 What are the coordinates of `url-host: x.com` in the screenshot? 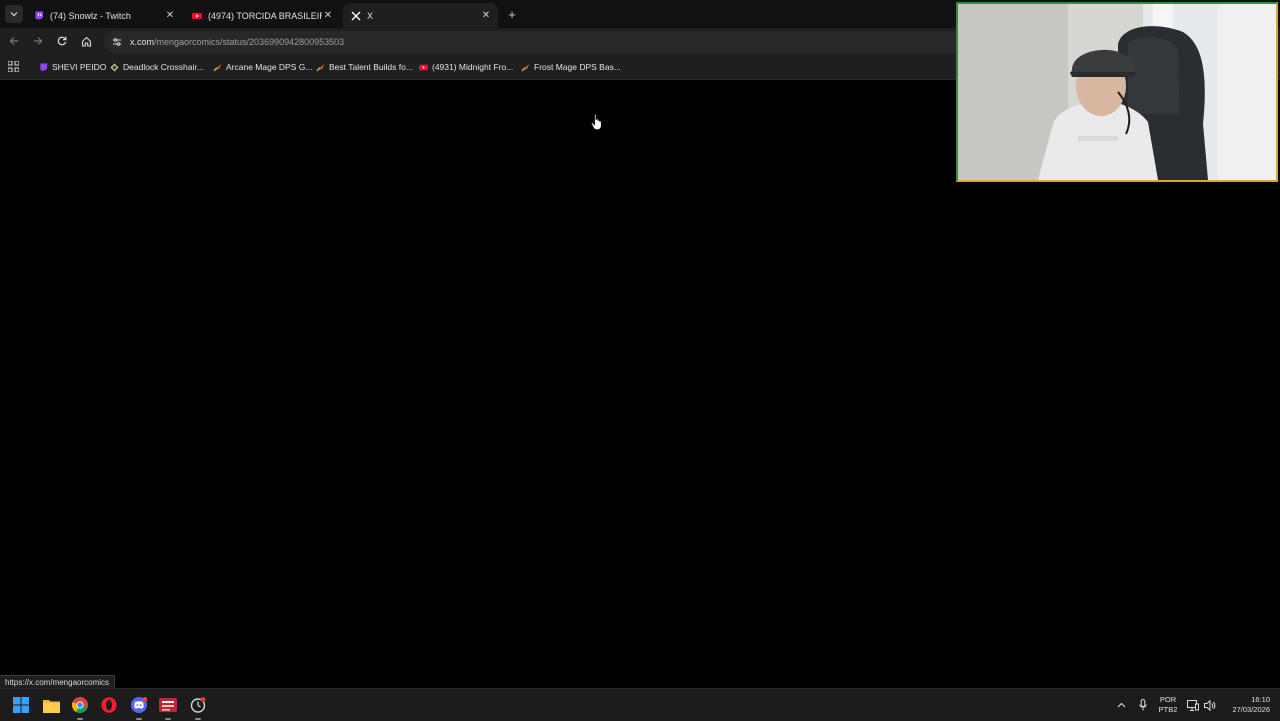 It's located at (142, 42).